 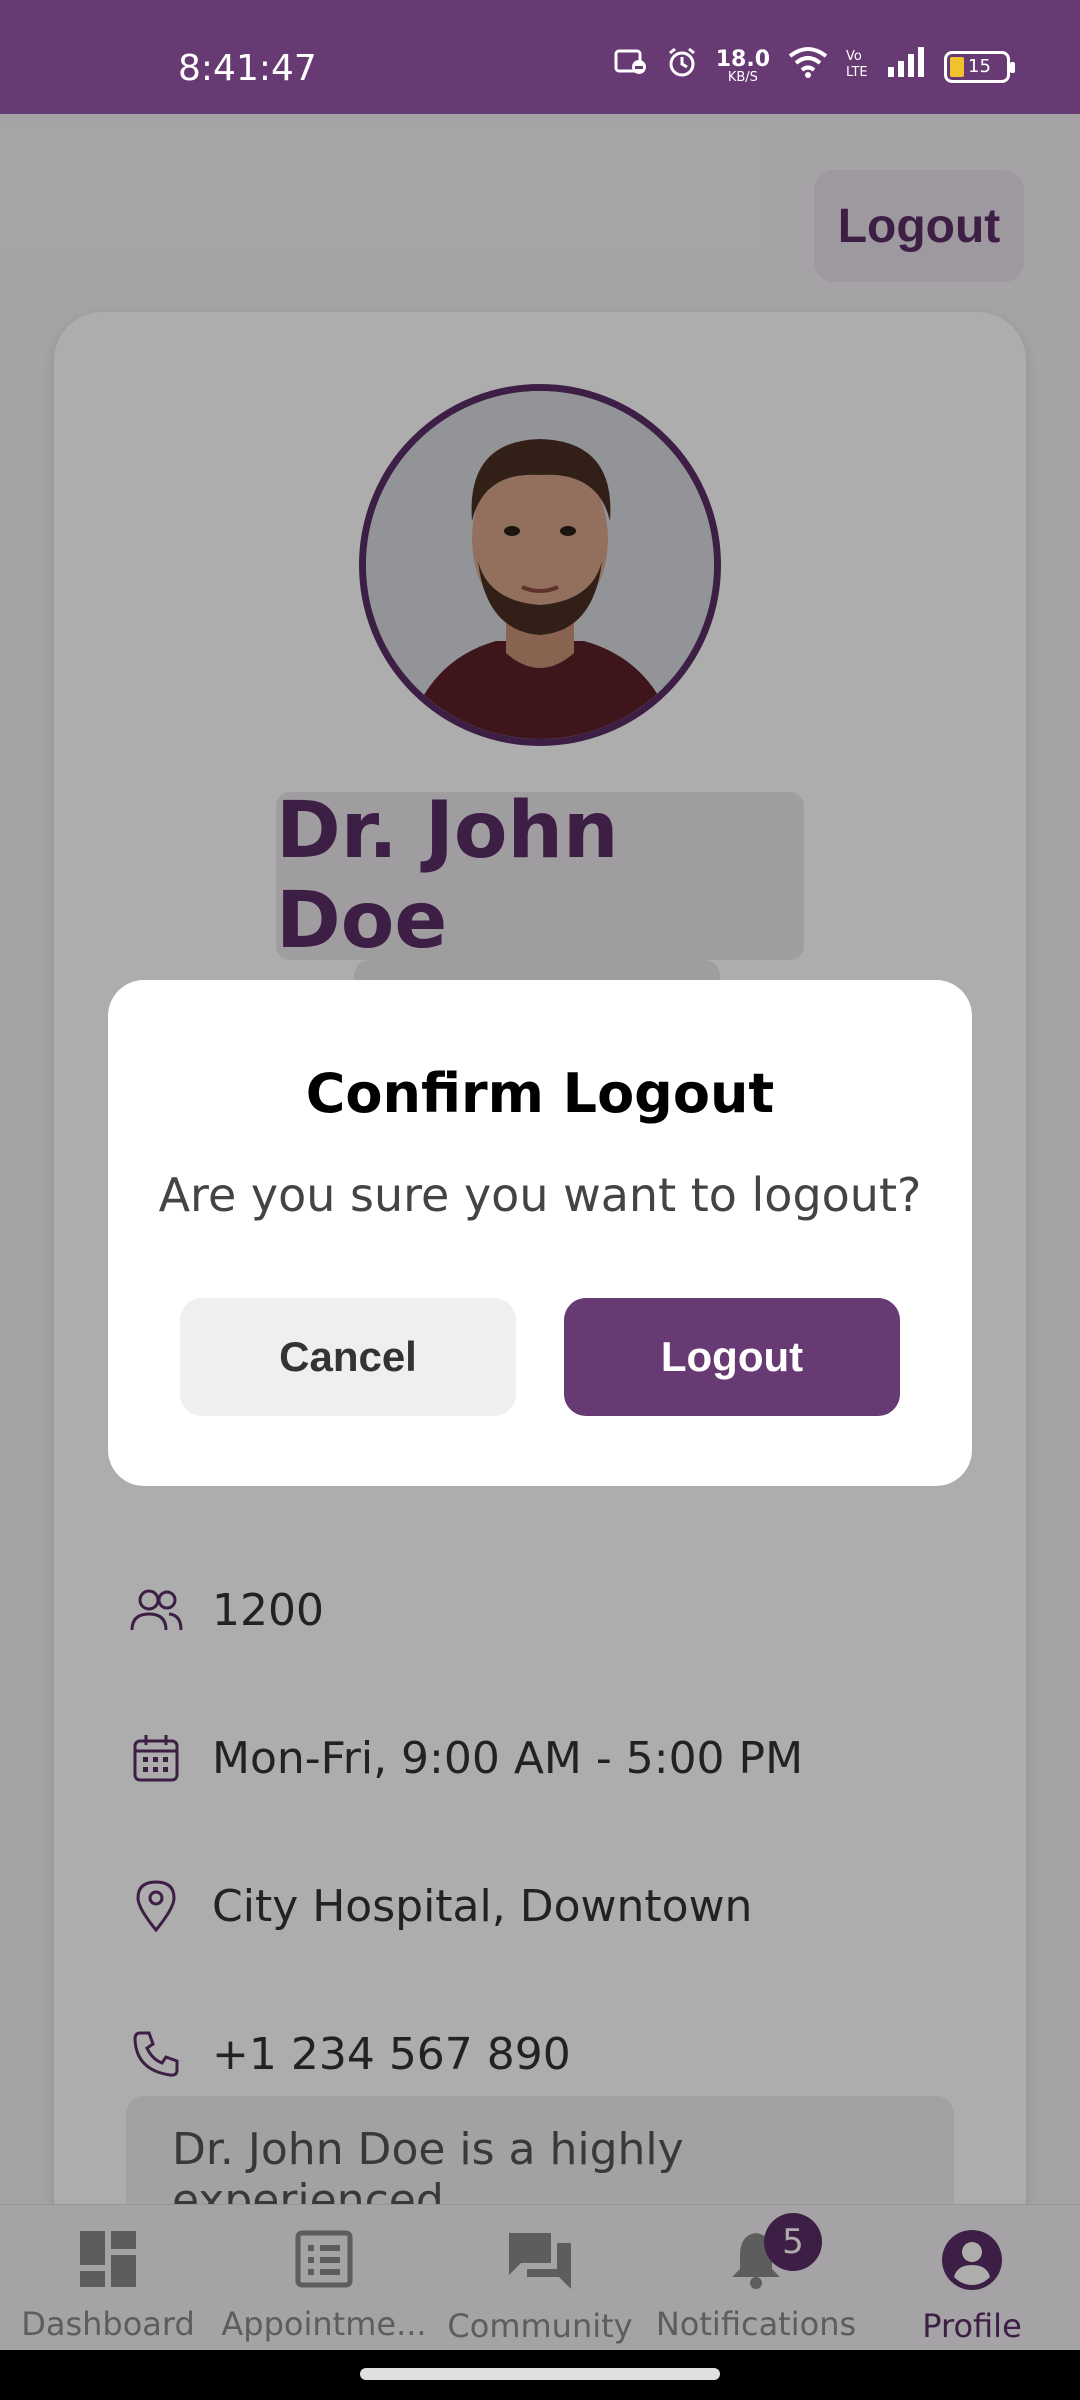 I want to click on svg-text: Vo, so click(x=854, y=56).